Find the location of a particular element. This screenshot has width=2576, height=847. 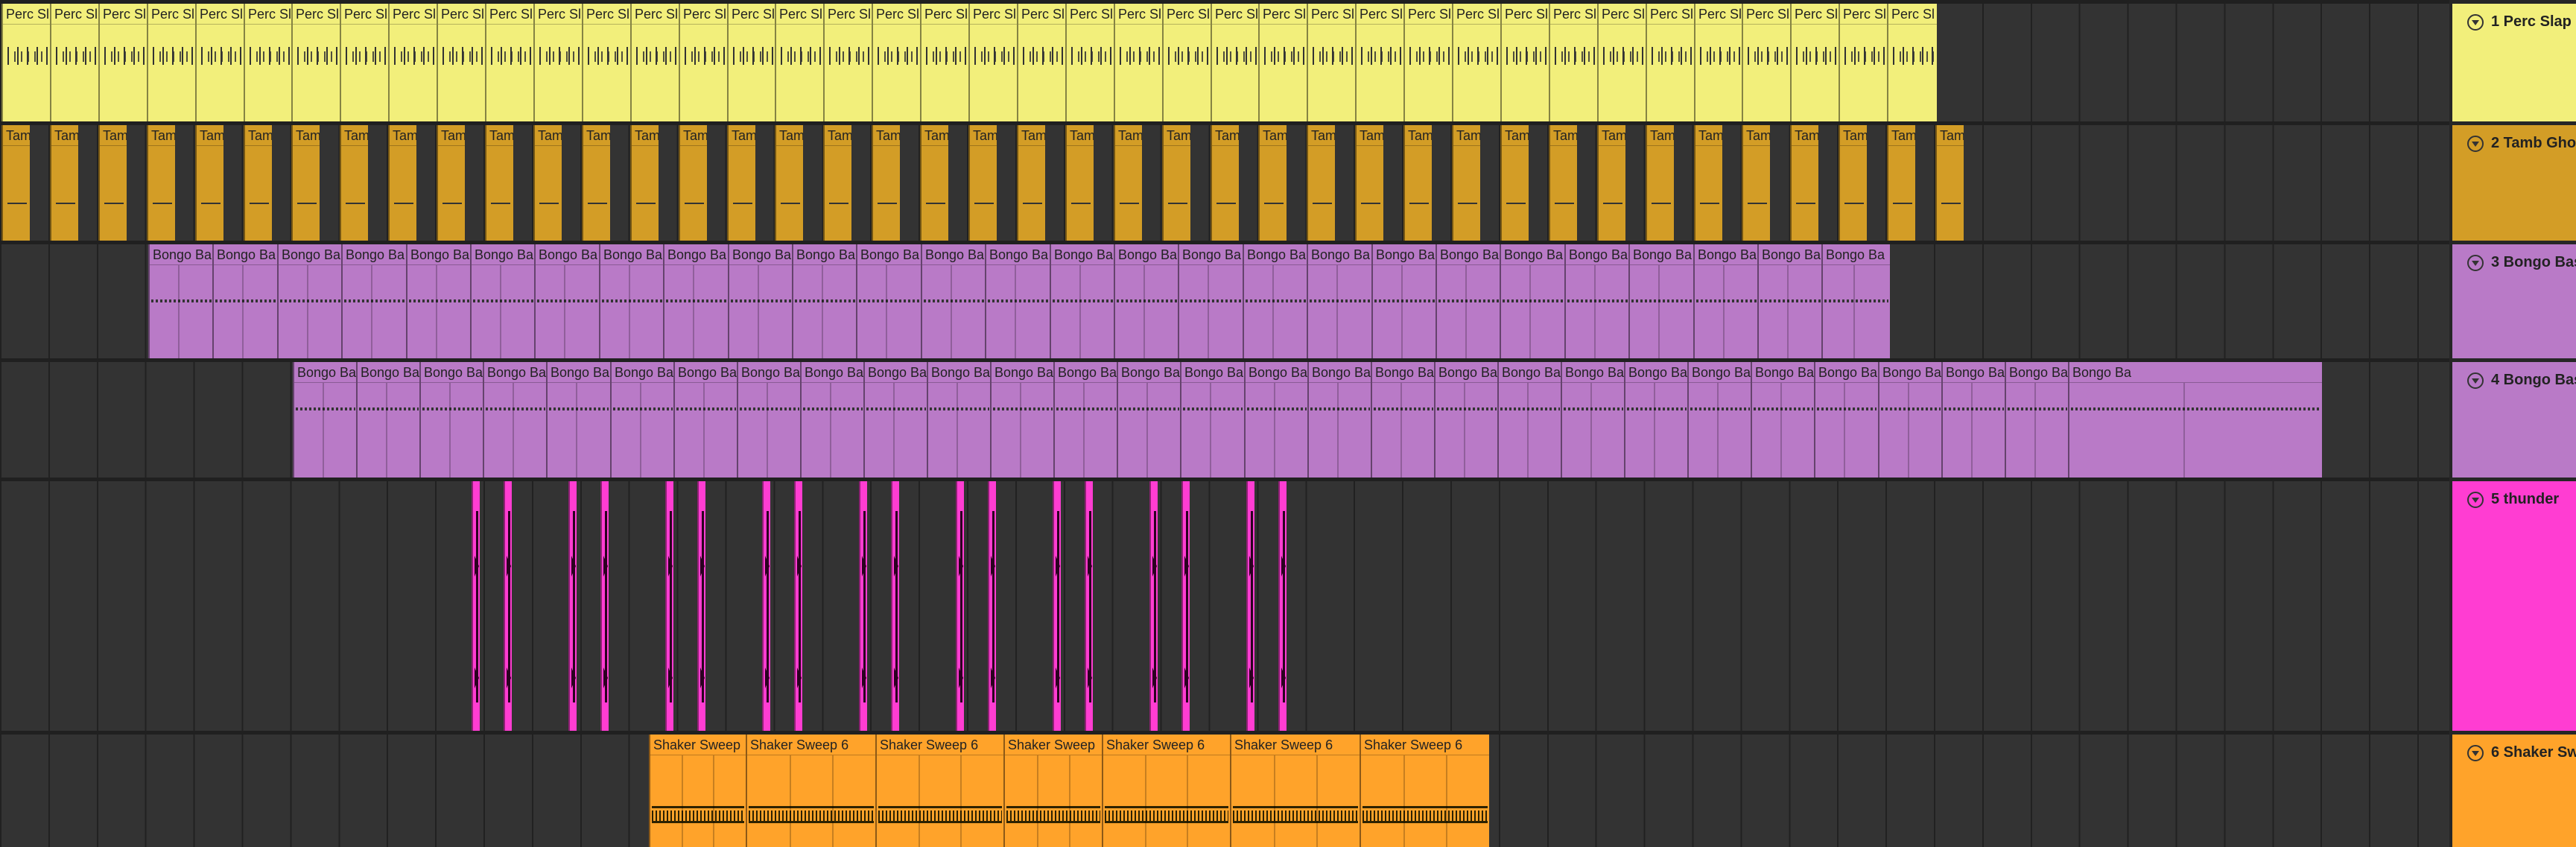

track-header-6: 6 Shaker Swe is located at coordinates (2514, 791).